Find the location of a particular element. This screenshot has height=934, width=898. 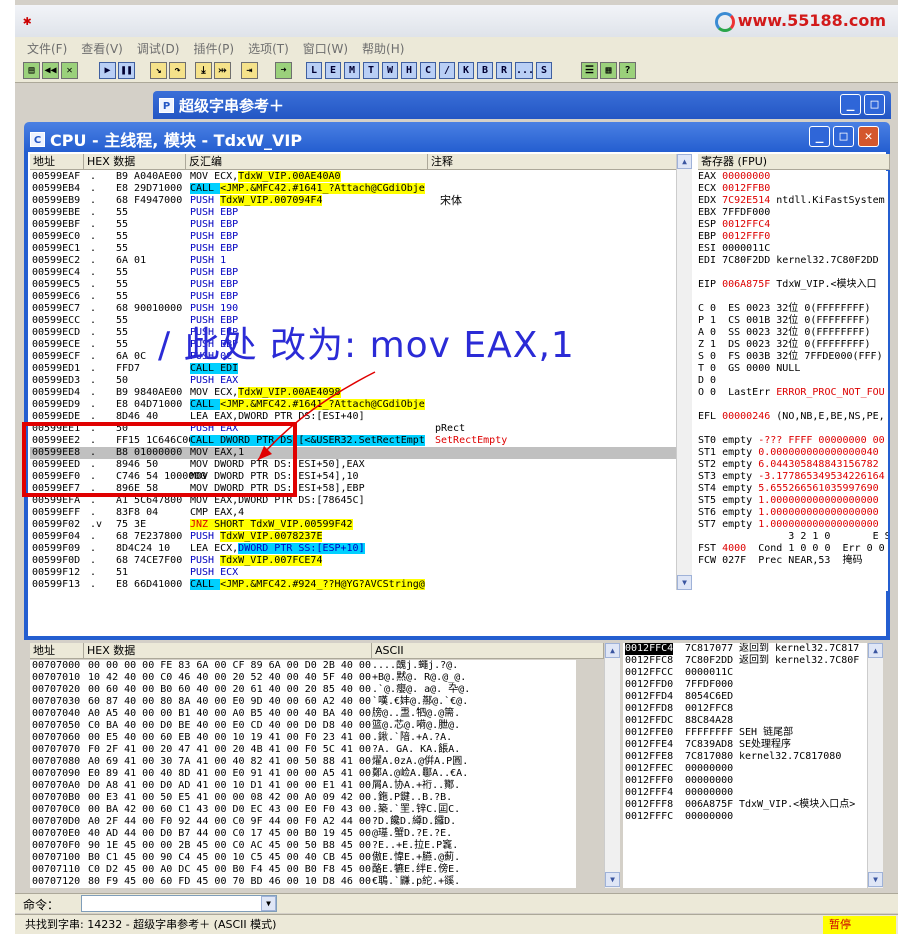

register-line: ST5 empty 1.000000000000000000 is located at coordinates (793, 501).